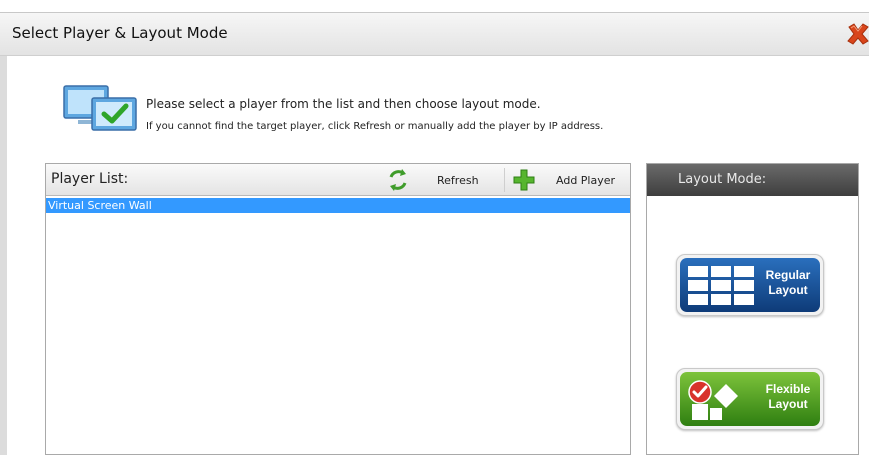  Describe the element at coordinates (434, 34) in the screenshot. I see `title-bar: Select Player & Layout Mode` at that location.